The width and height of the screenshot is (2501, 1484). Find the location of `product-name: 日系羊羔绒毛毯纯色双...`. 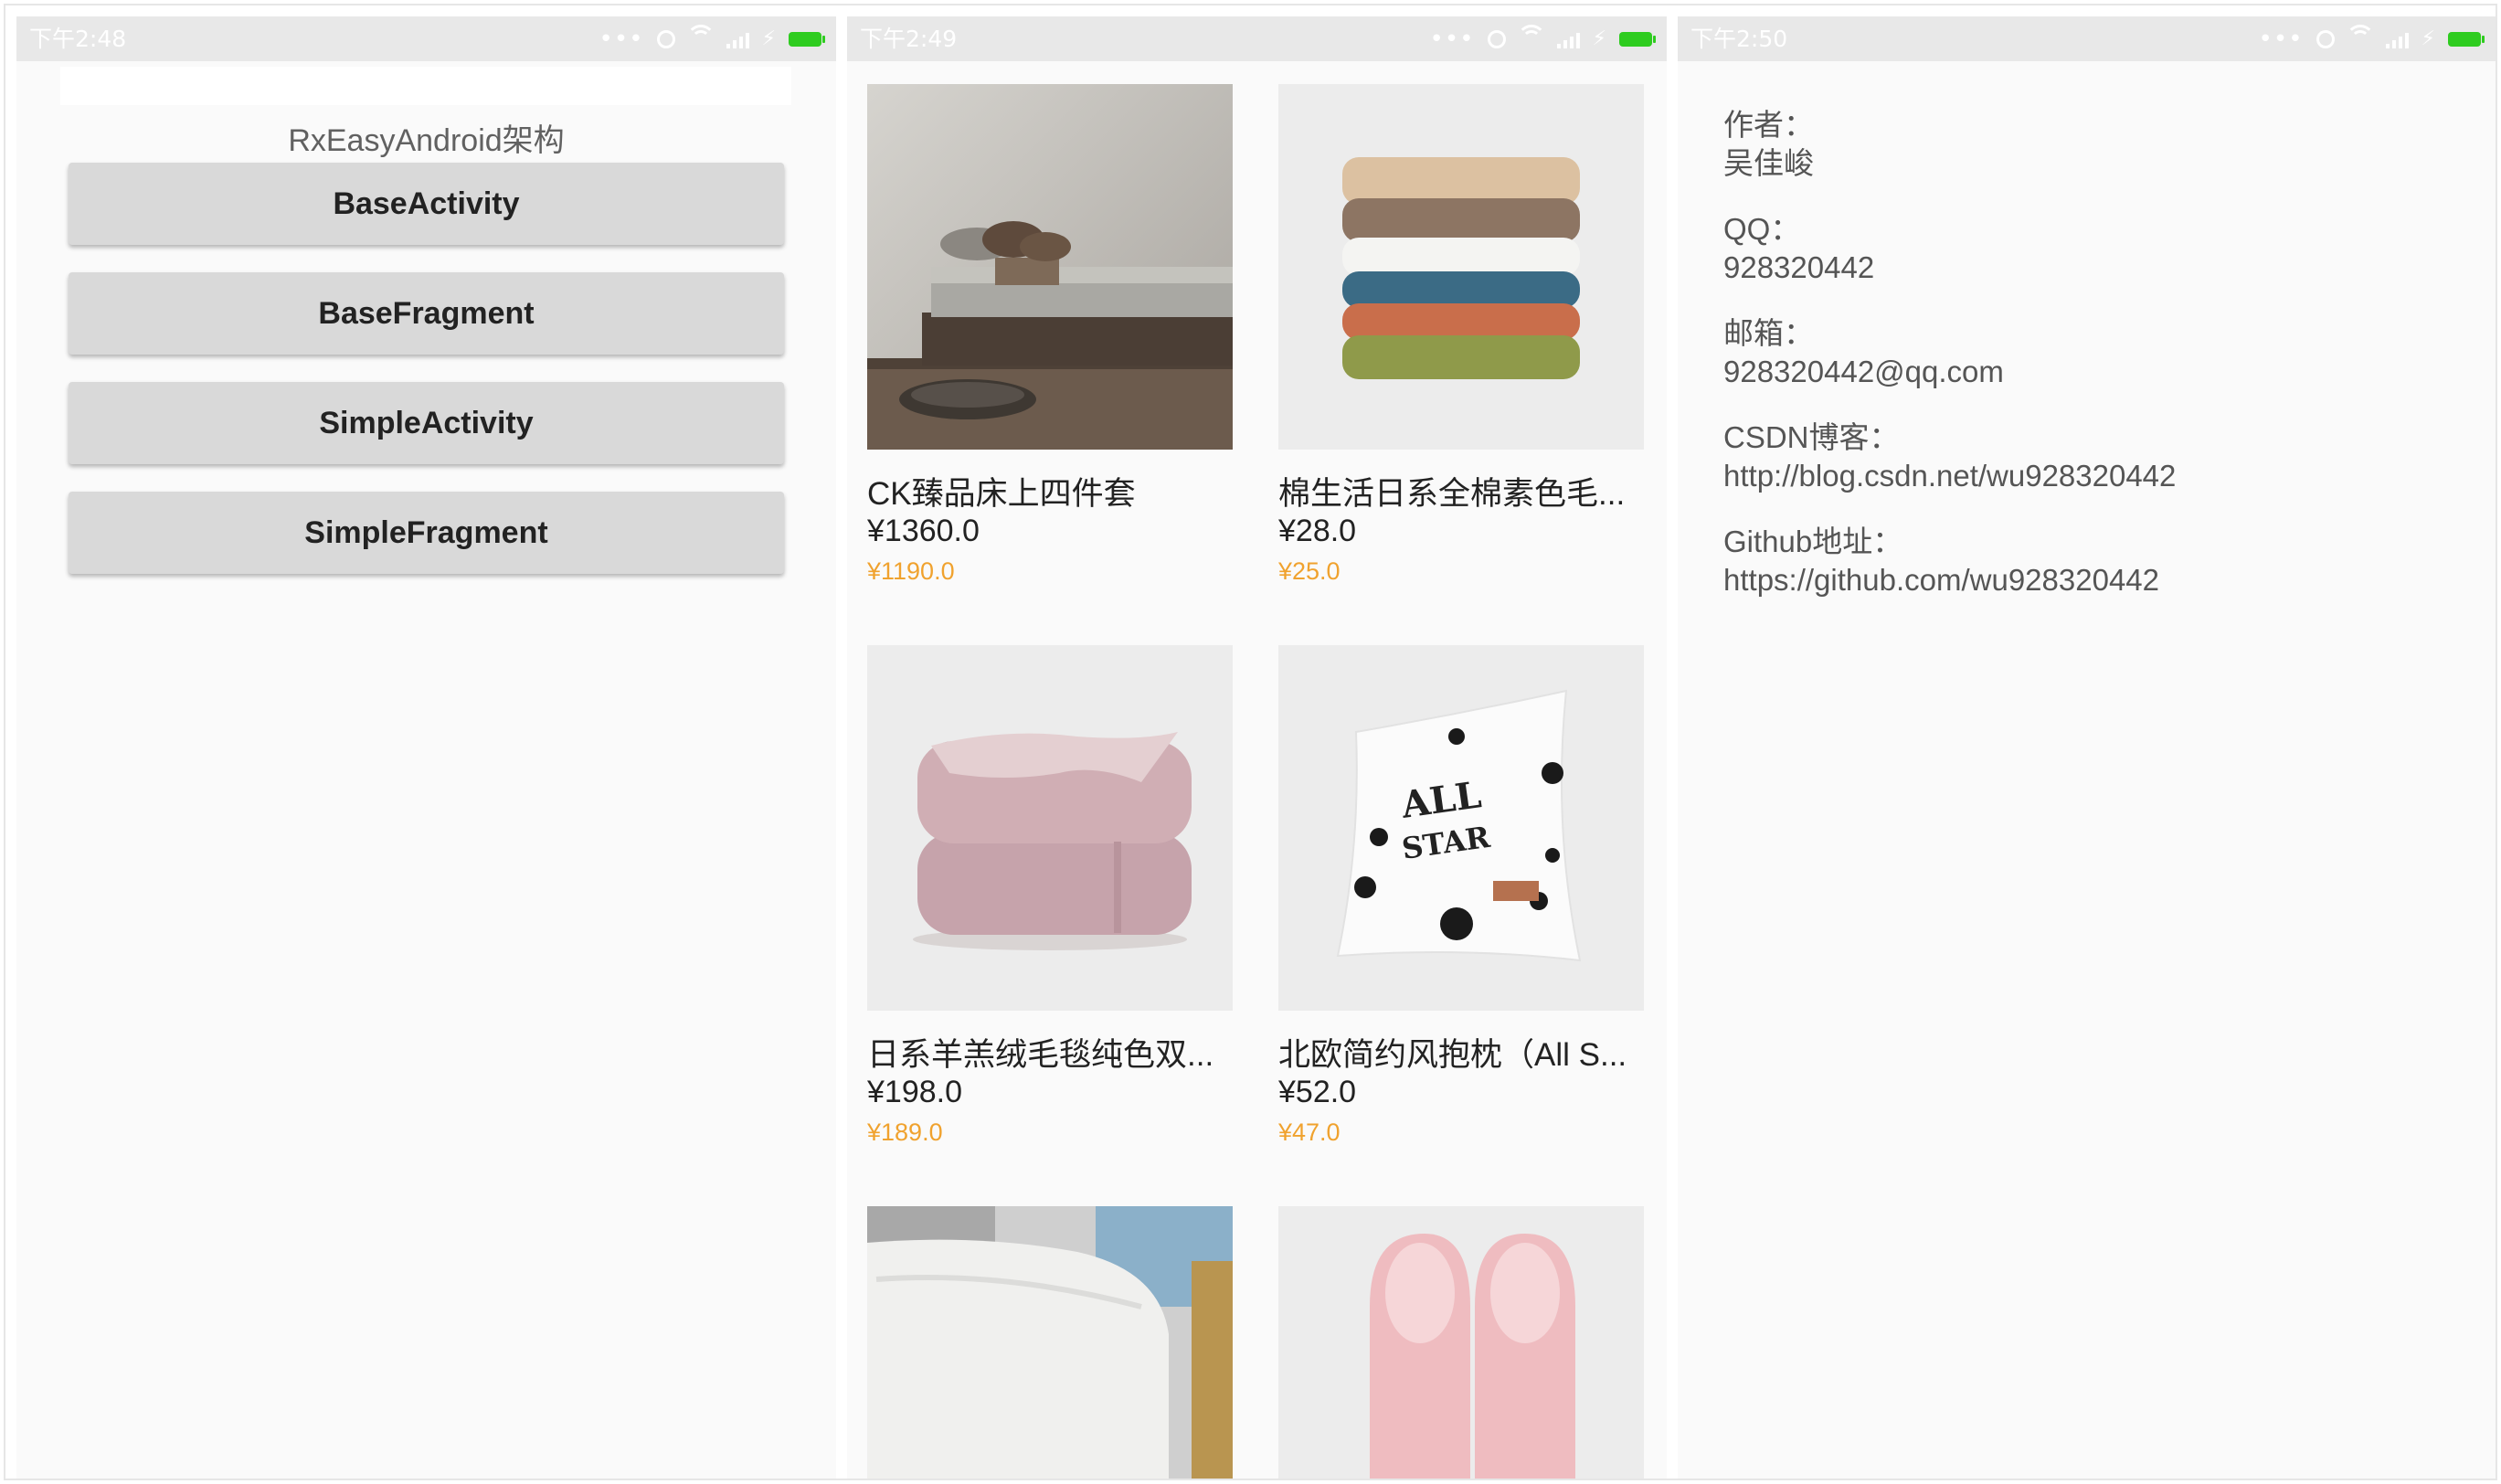

product-name: 日系羊羔绒毛毯纯色双... is located at coordinates (1040, 1055).